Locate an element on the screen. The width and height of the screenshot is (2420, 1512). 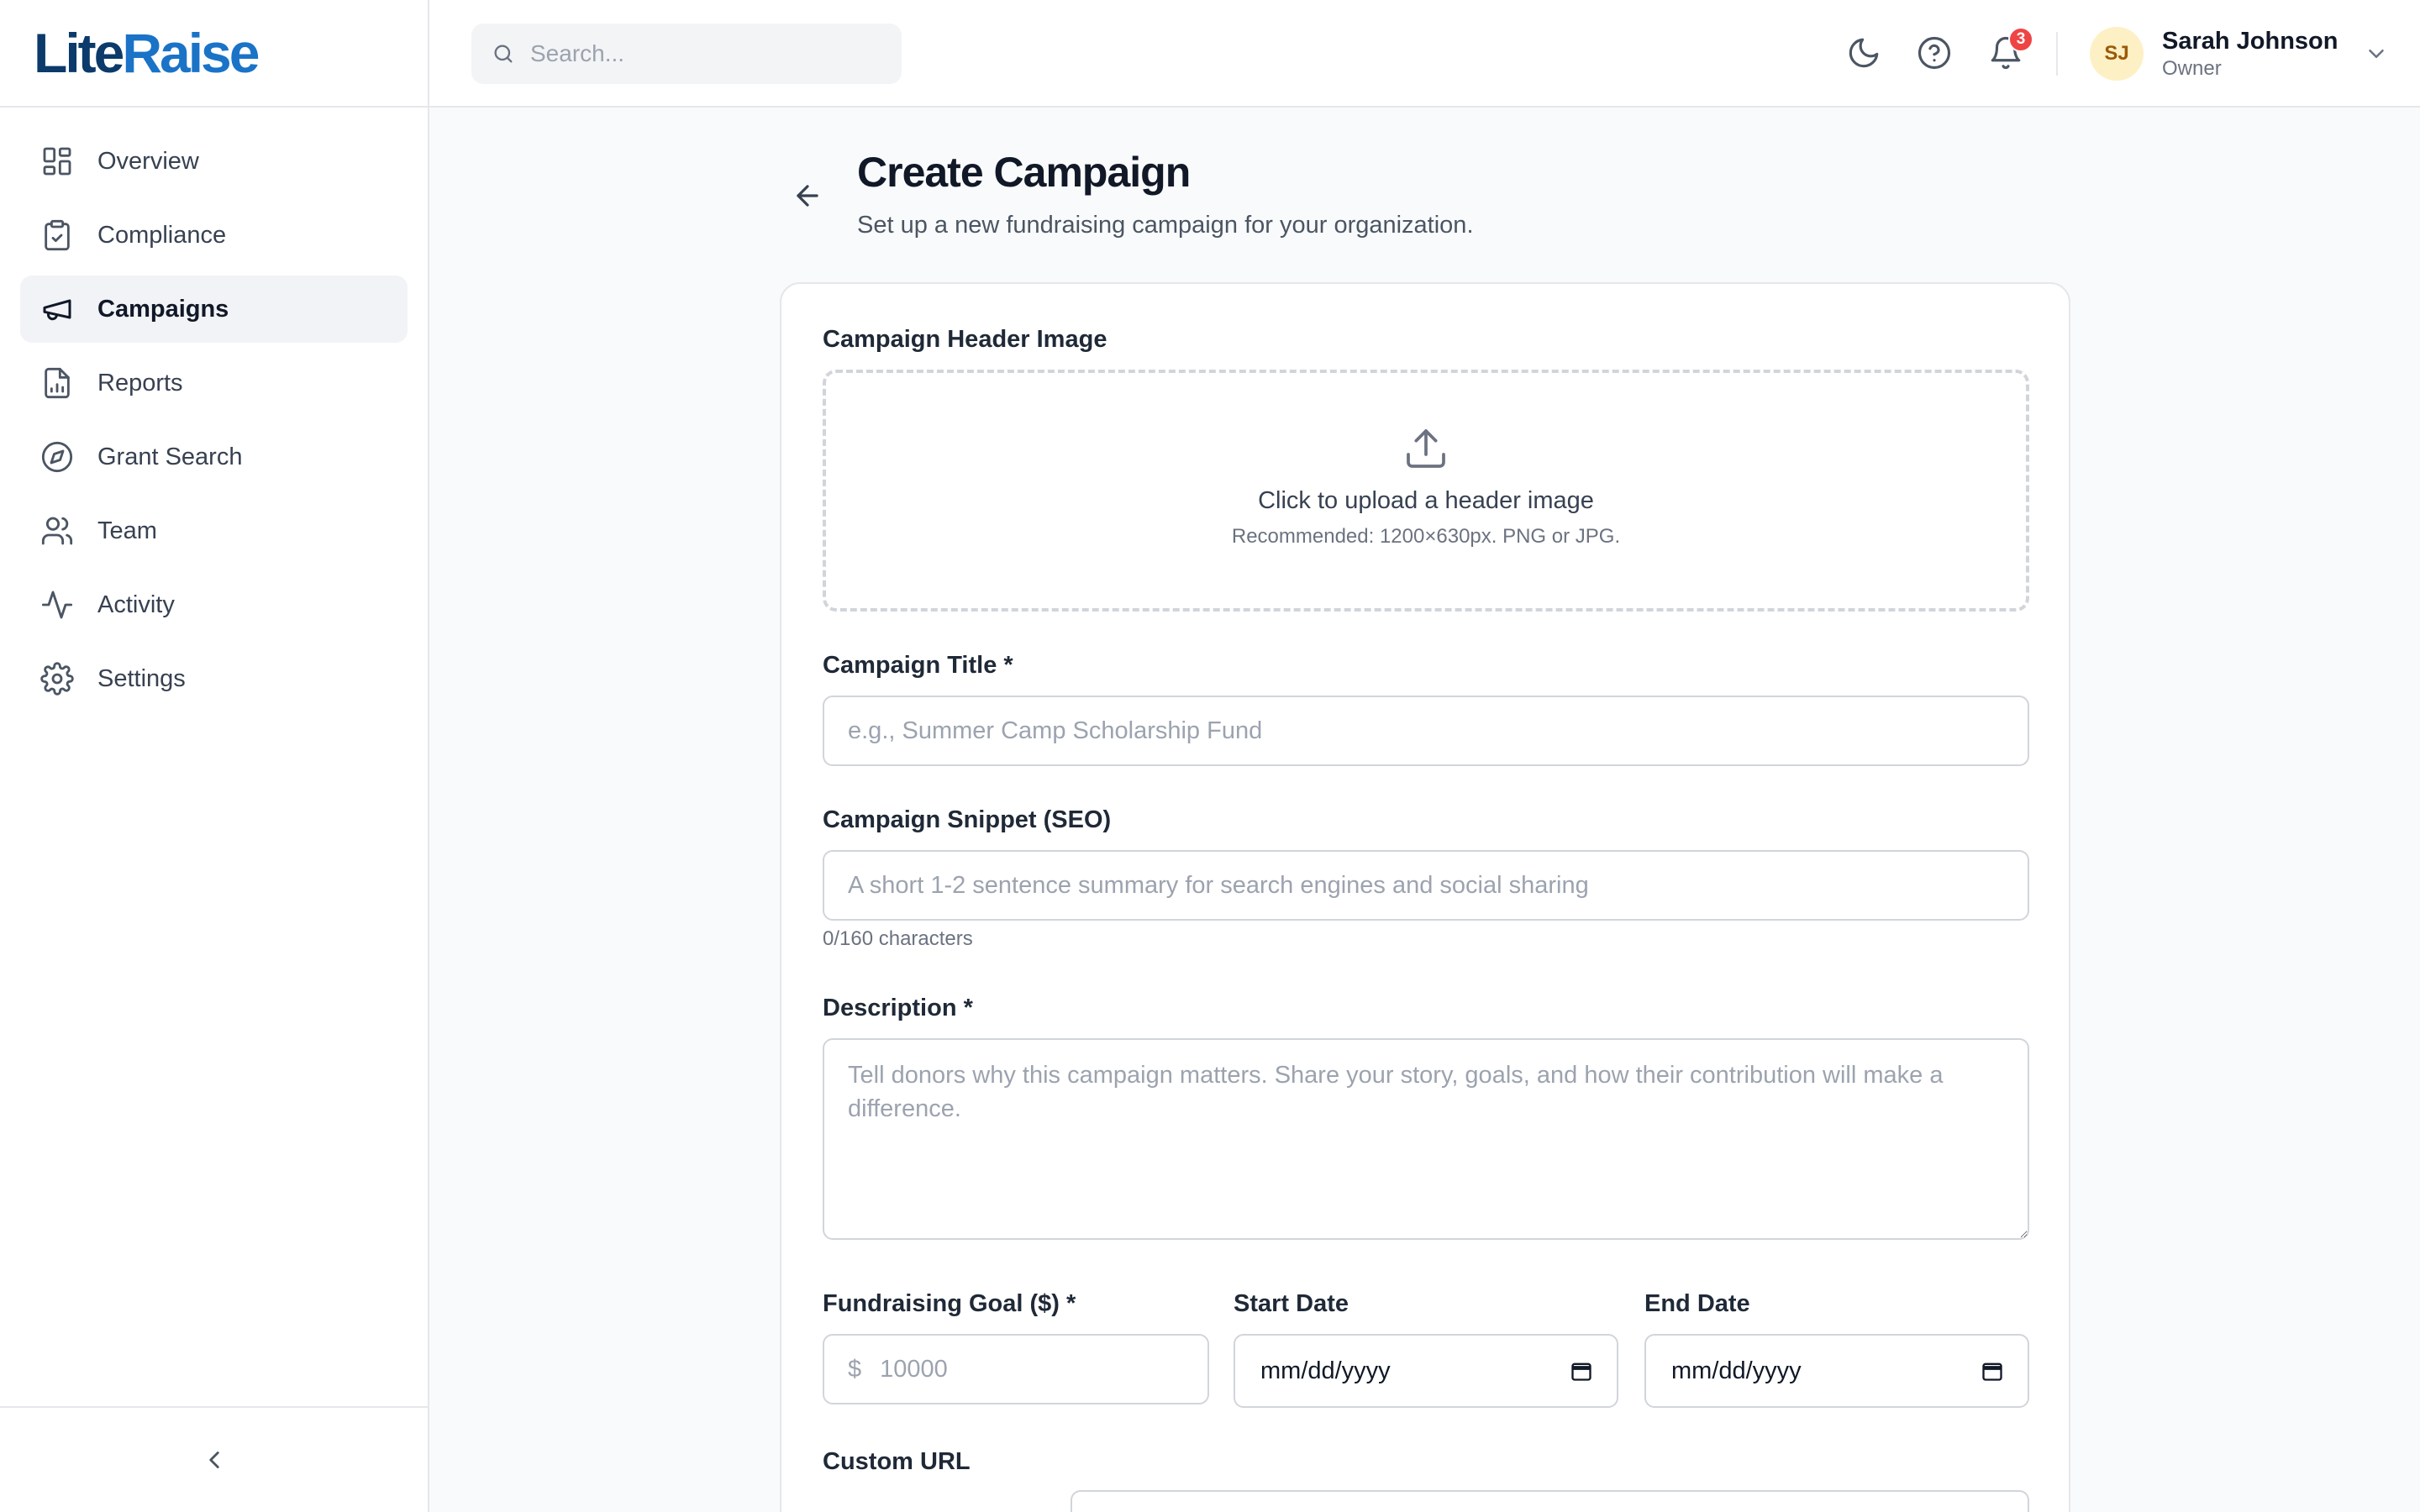
sidebar-item-label: Reports is located at coordinates (140, 382).